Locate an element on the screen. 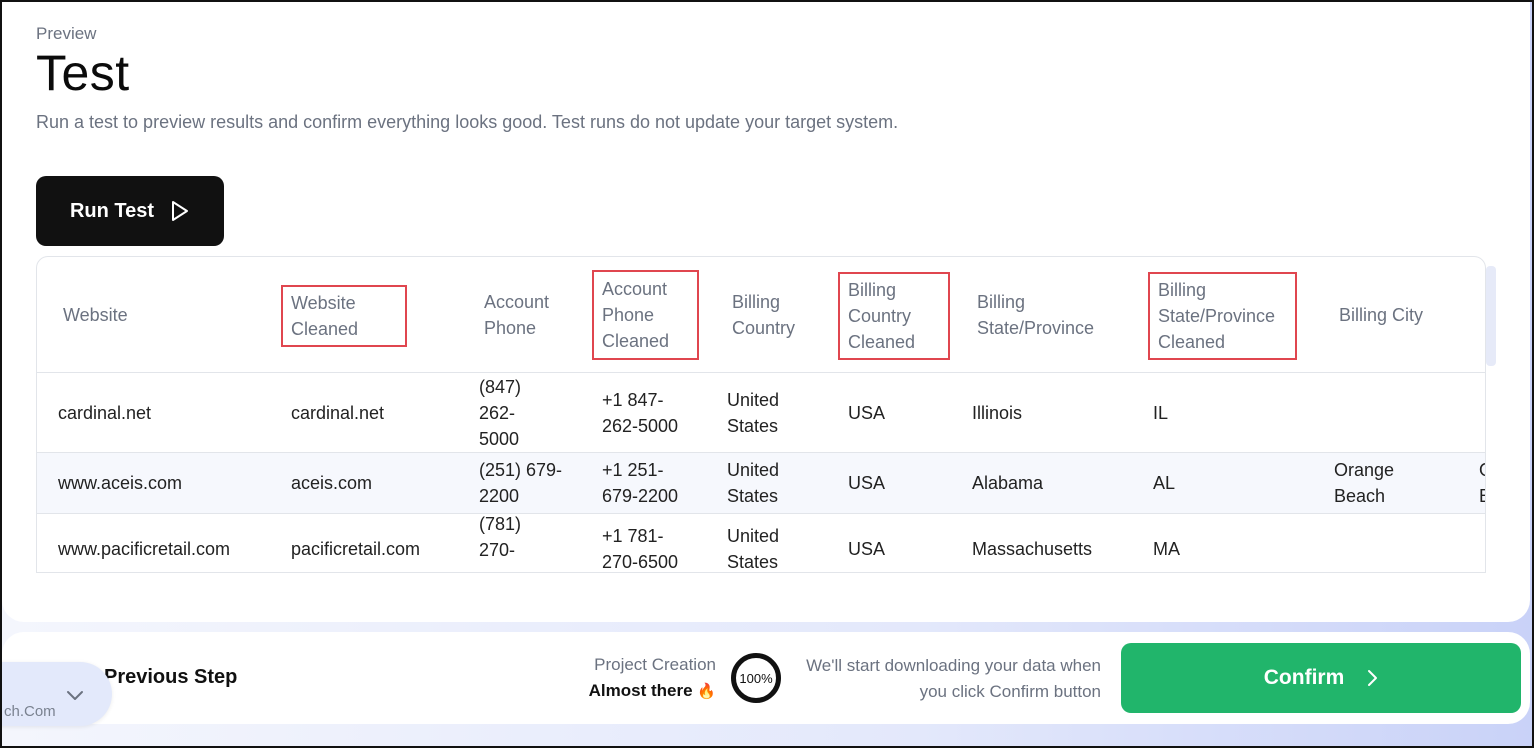 The width and height of the screenshot is (1534, 748). eyebrow-label: Preview is located at coordinates (66, 33).